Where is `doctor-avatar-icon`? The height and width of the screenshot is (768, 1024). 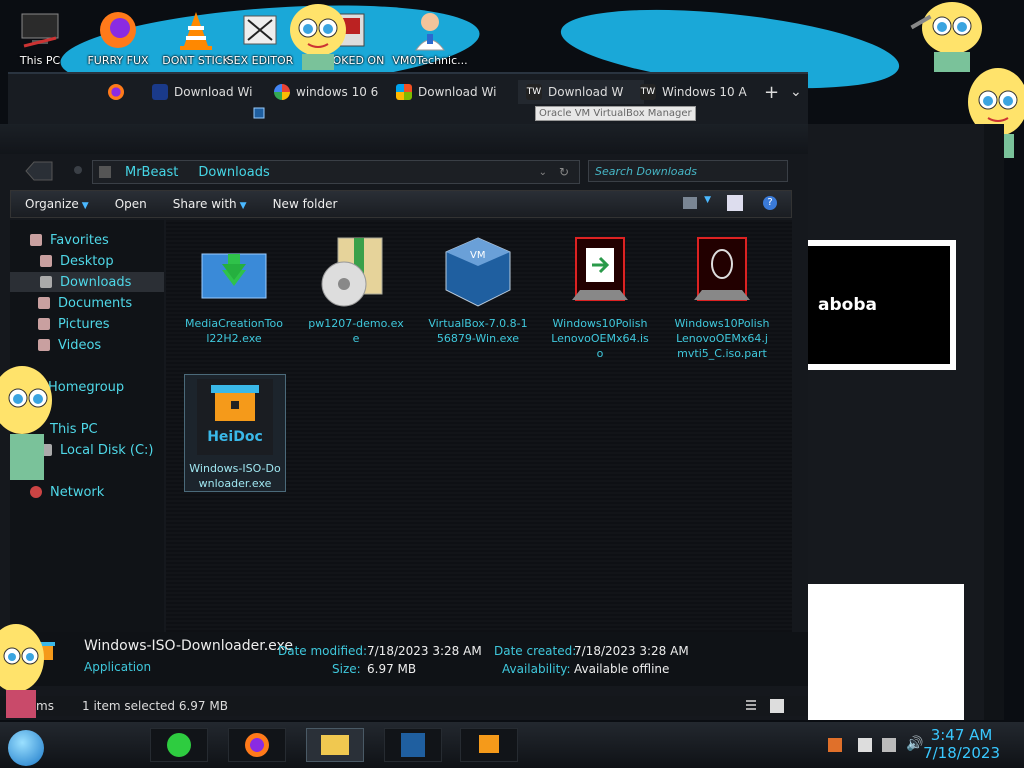 doctor-avatar-icon is located at coordinates (430, 30).